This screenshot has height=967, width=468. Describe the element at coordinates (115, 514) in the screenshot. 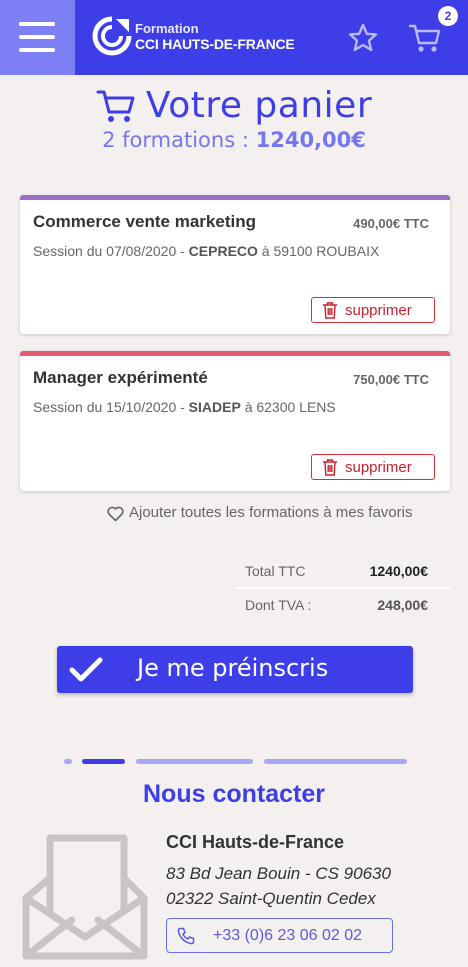

I see `heart-icon` at that location.